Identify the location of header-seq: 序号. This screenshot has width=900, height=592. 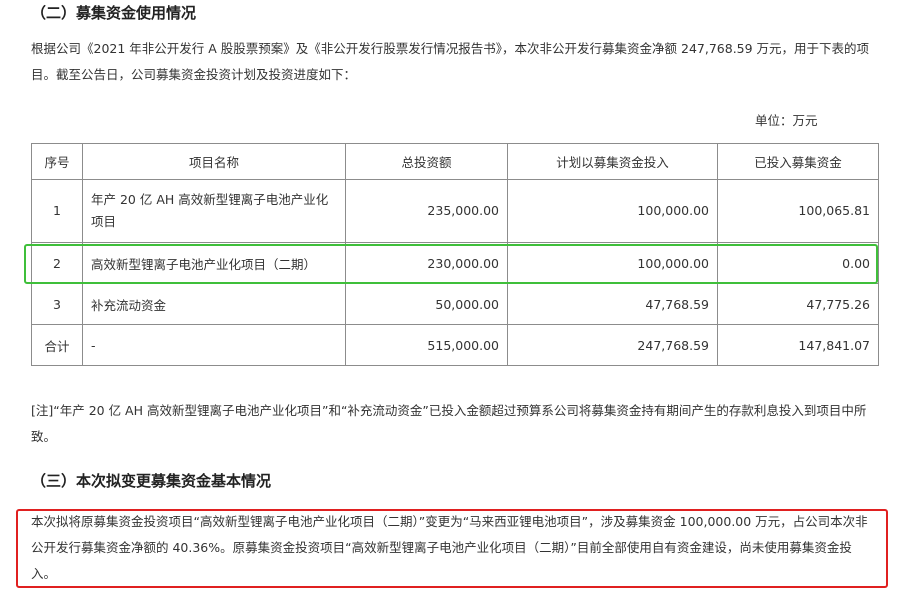
(57, 161).